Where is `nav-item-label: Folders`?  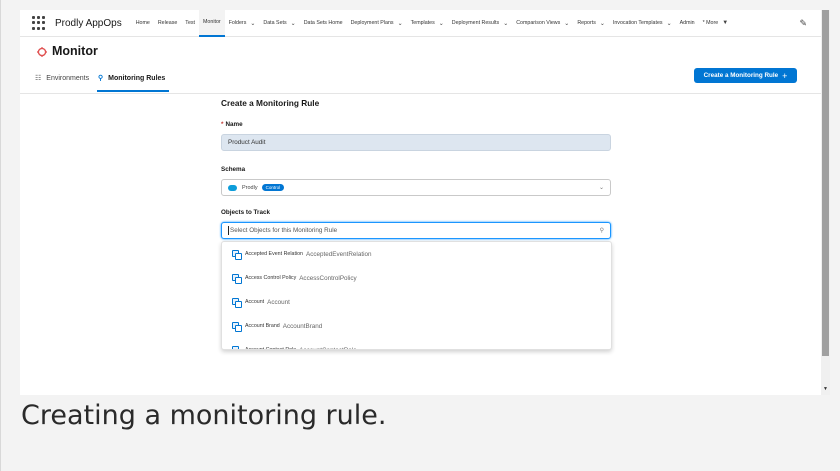
nav-item-label: Folders is located at coordinates (237, 23).